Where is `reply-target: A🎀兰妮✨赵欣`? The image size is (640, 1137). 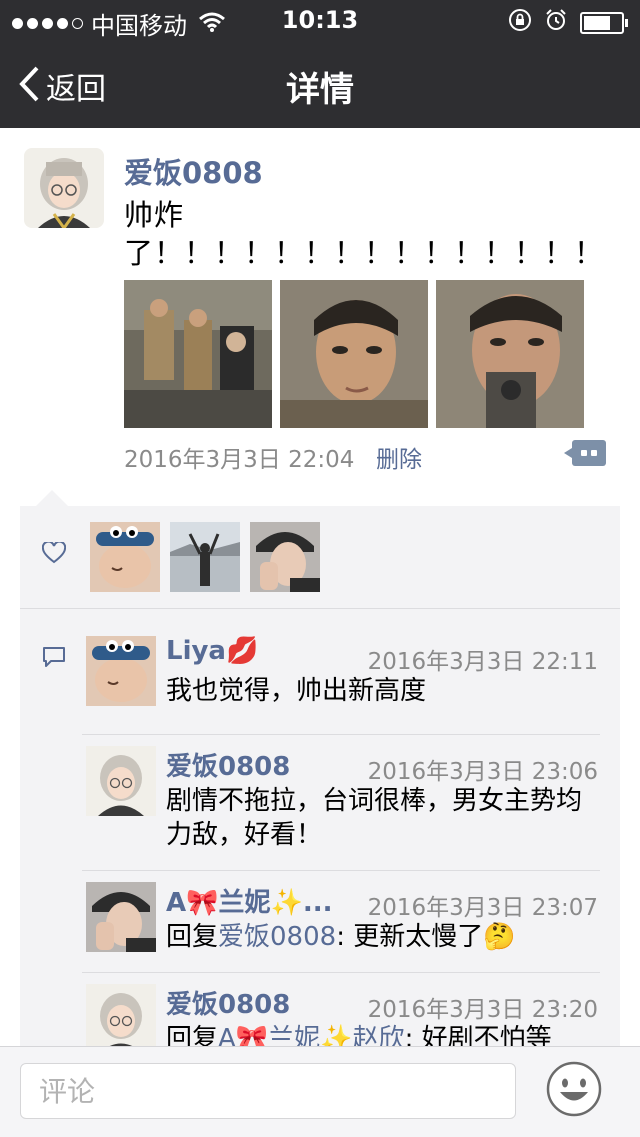
reply-target: A🎀兰妮✨赵欣 is located at coordinates (311, 1035).